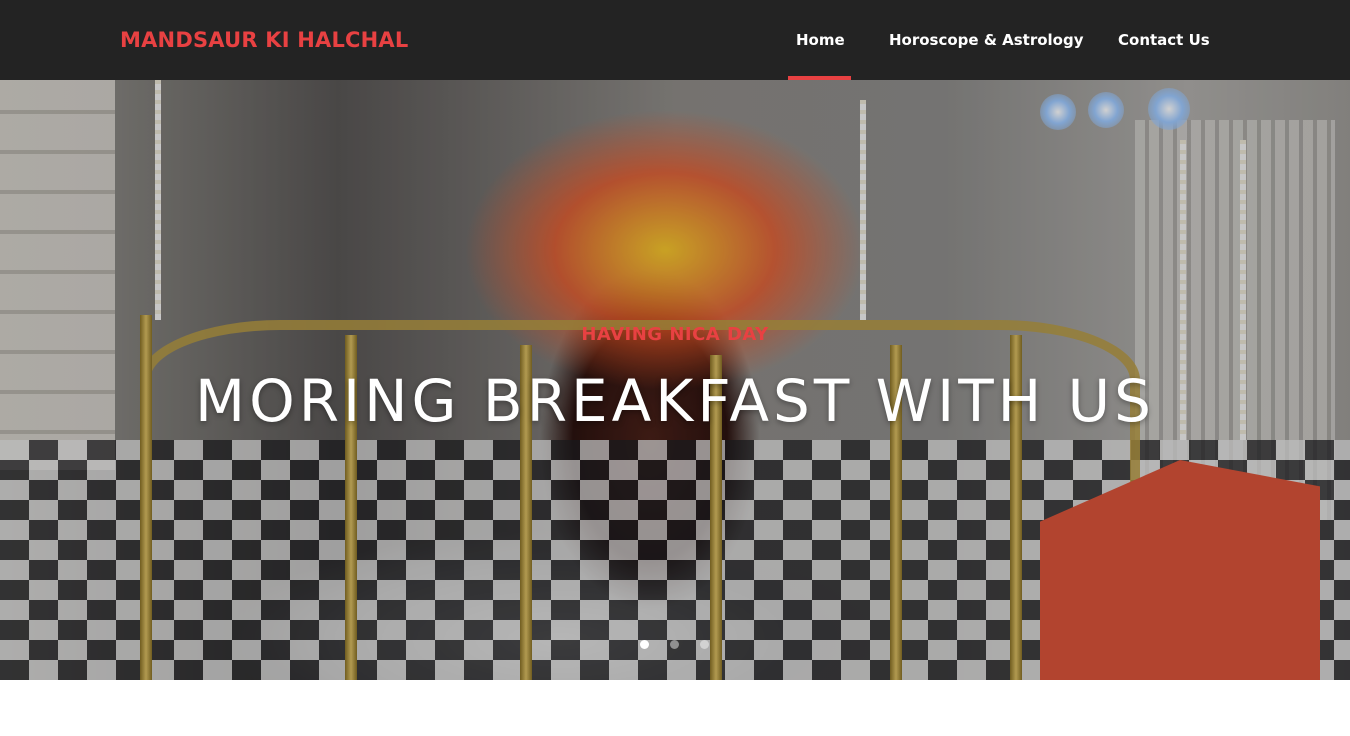  Describe the element at coordinates (1164, 40) in the screenshot. I see `nav-item-contact-us: Contact Us` at that location.